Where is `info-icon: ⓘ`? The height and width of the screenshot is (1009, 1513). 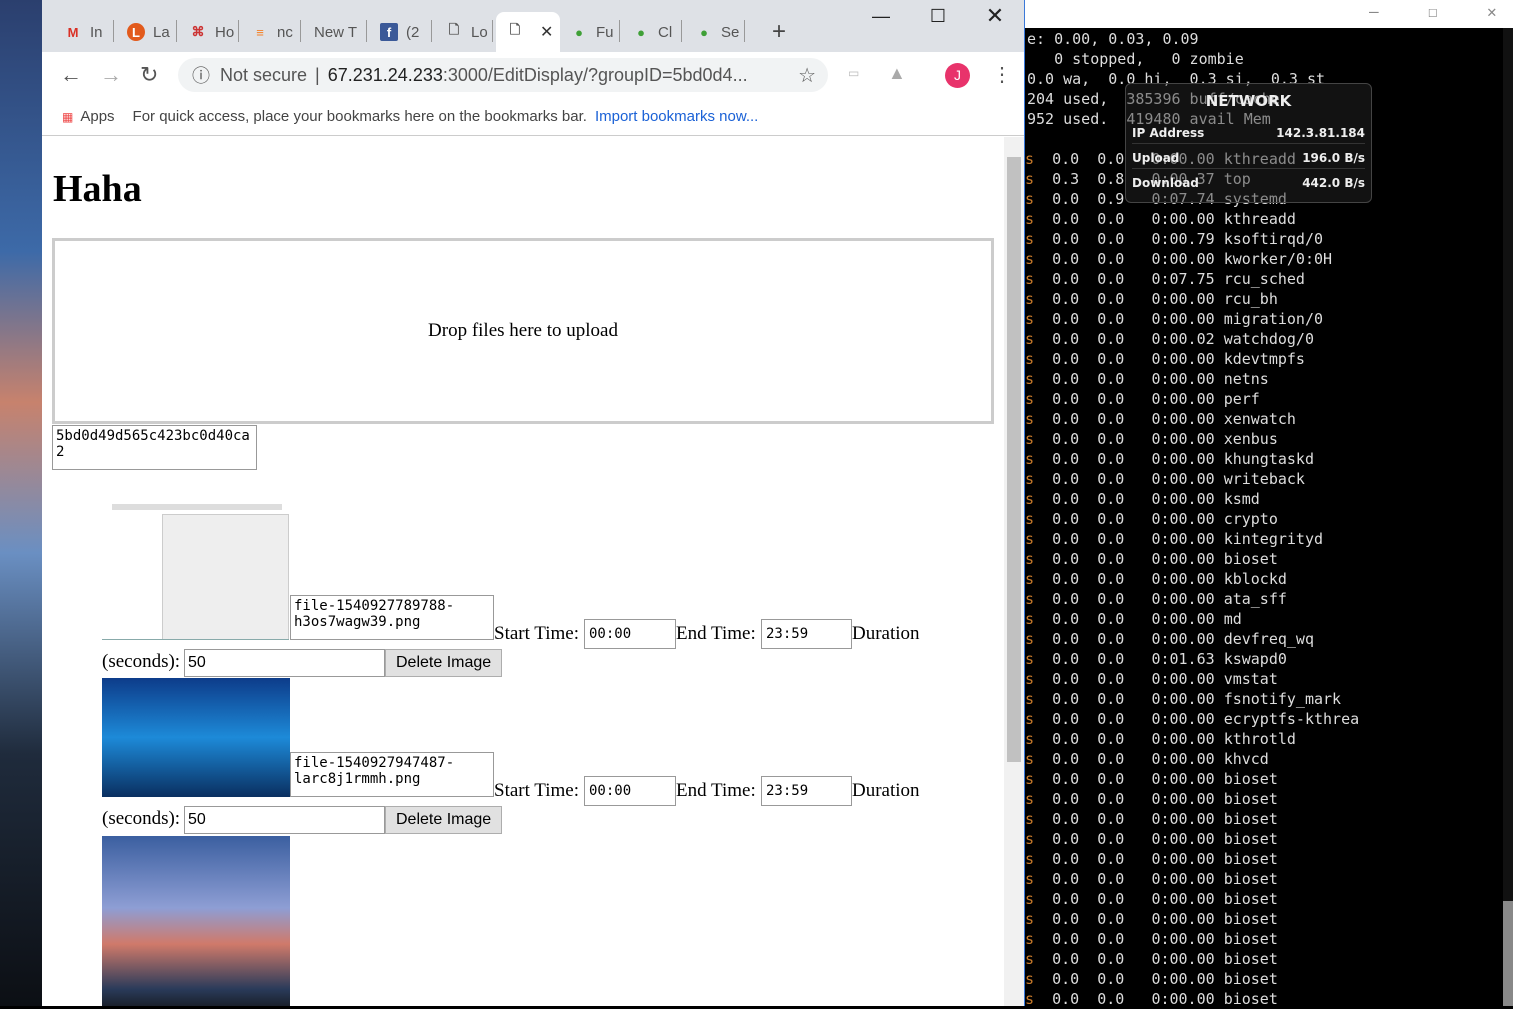
info-icon: ⓘ is located at coordinates (201, 75).